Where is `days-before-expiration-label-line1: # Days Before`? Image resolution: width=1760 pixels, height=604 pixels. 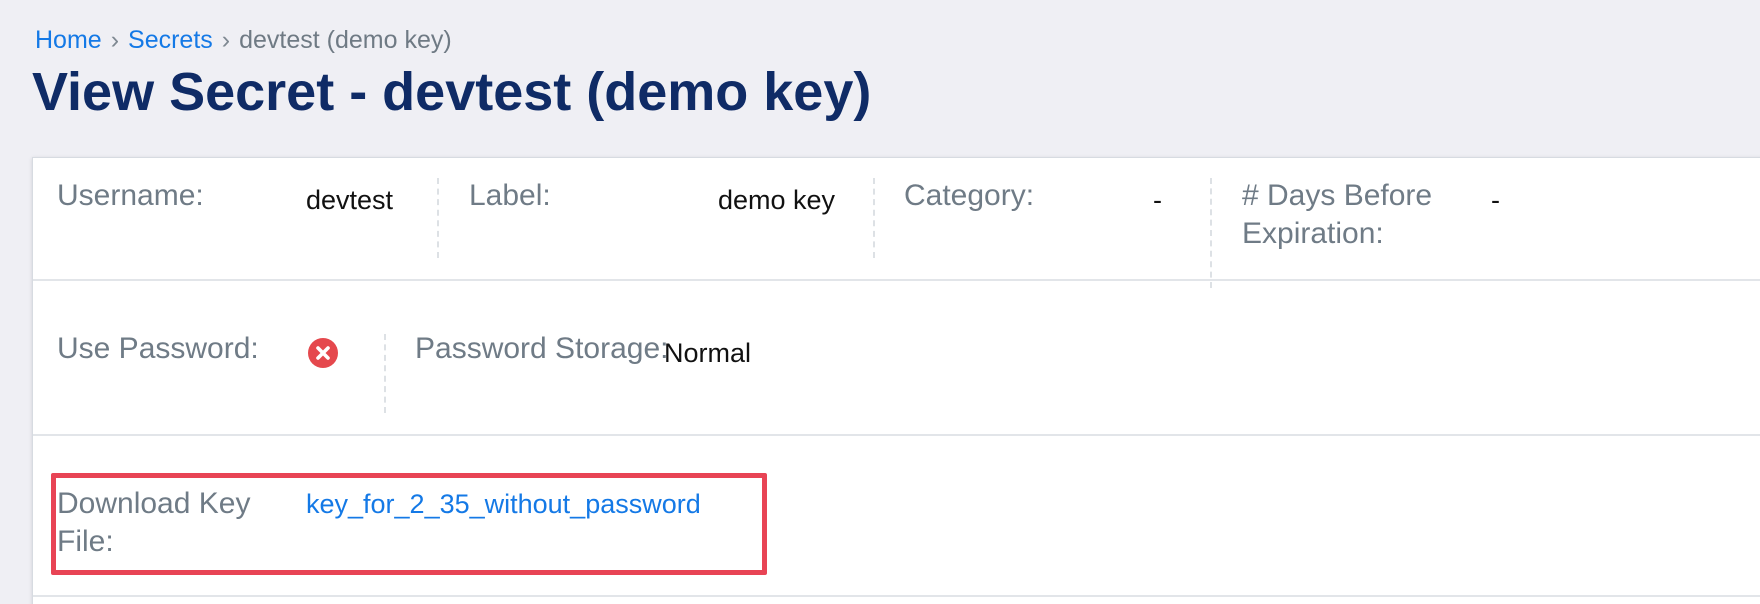 days-before-expiration-label-line1: # Days Before is located at coordinates (1337, 195).